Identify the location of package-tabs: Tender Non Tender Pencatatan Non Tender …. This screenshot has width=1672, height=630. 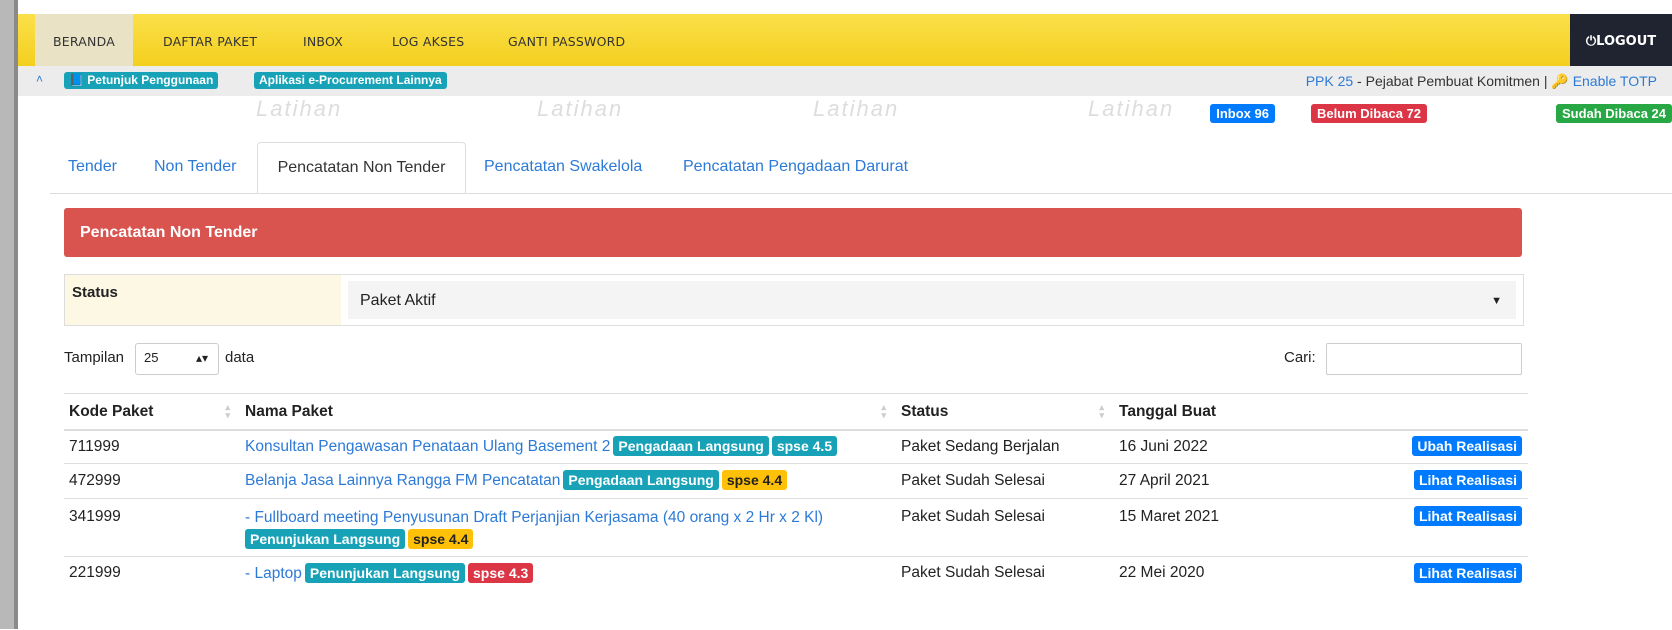
(861, 169).